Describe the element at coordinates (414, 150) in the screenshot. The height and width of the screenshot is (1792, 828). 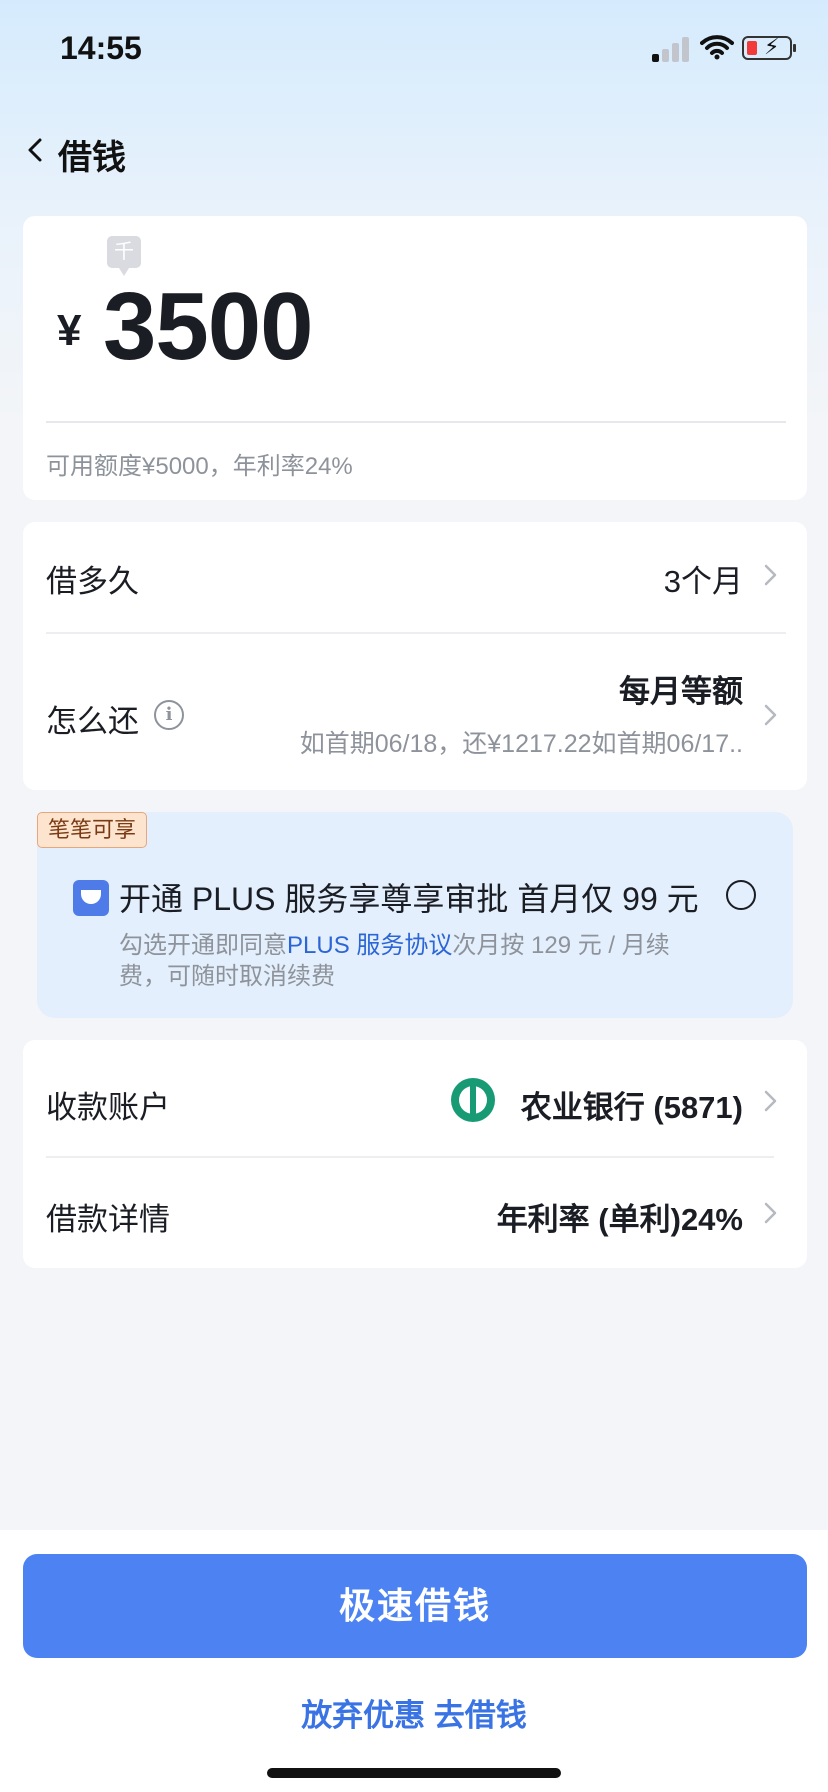
I see `nav-bar: 借钱` at that location.